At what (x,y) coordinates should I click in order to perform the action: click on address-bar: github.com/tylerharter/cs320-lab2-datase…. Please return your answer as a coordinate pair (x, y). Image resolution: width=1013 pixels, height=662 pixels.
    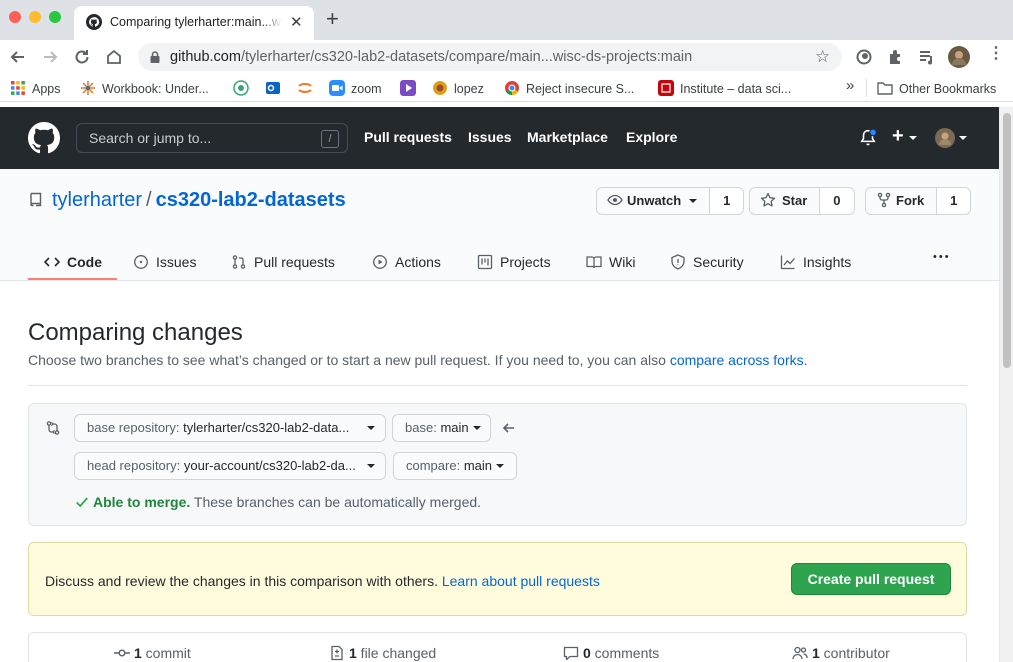
    Looking at the image, I should click on (490, 57).